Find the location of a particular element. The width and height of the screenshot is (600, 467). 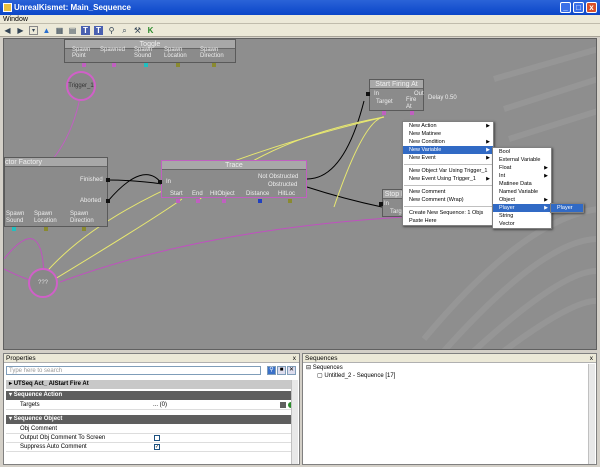

sequence-item: ▢ Untitled_2 - Sequence [17] is located at coordinates (356, 376).